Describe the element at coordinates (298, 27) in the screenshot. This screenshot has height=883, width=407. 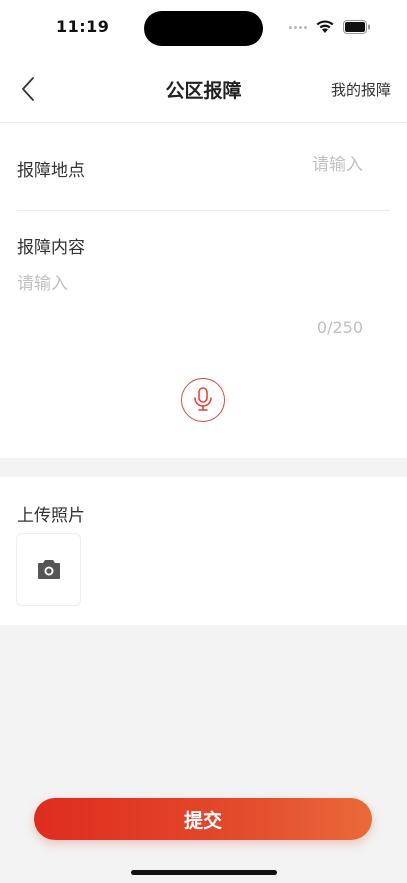
I see `signal-icon` at that location.